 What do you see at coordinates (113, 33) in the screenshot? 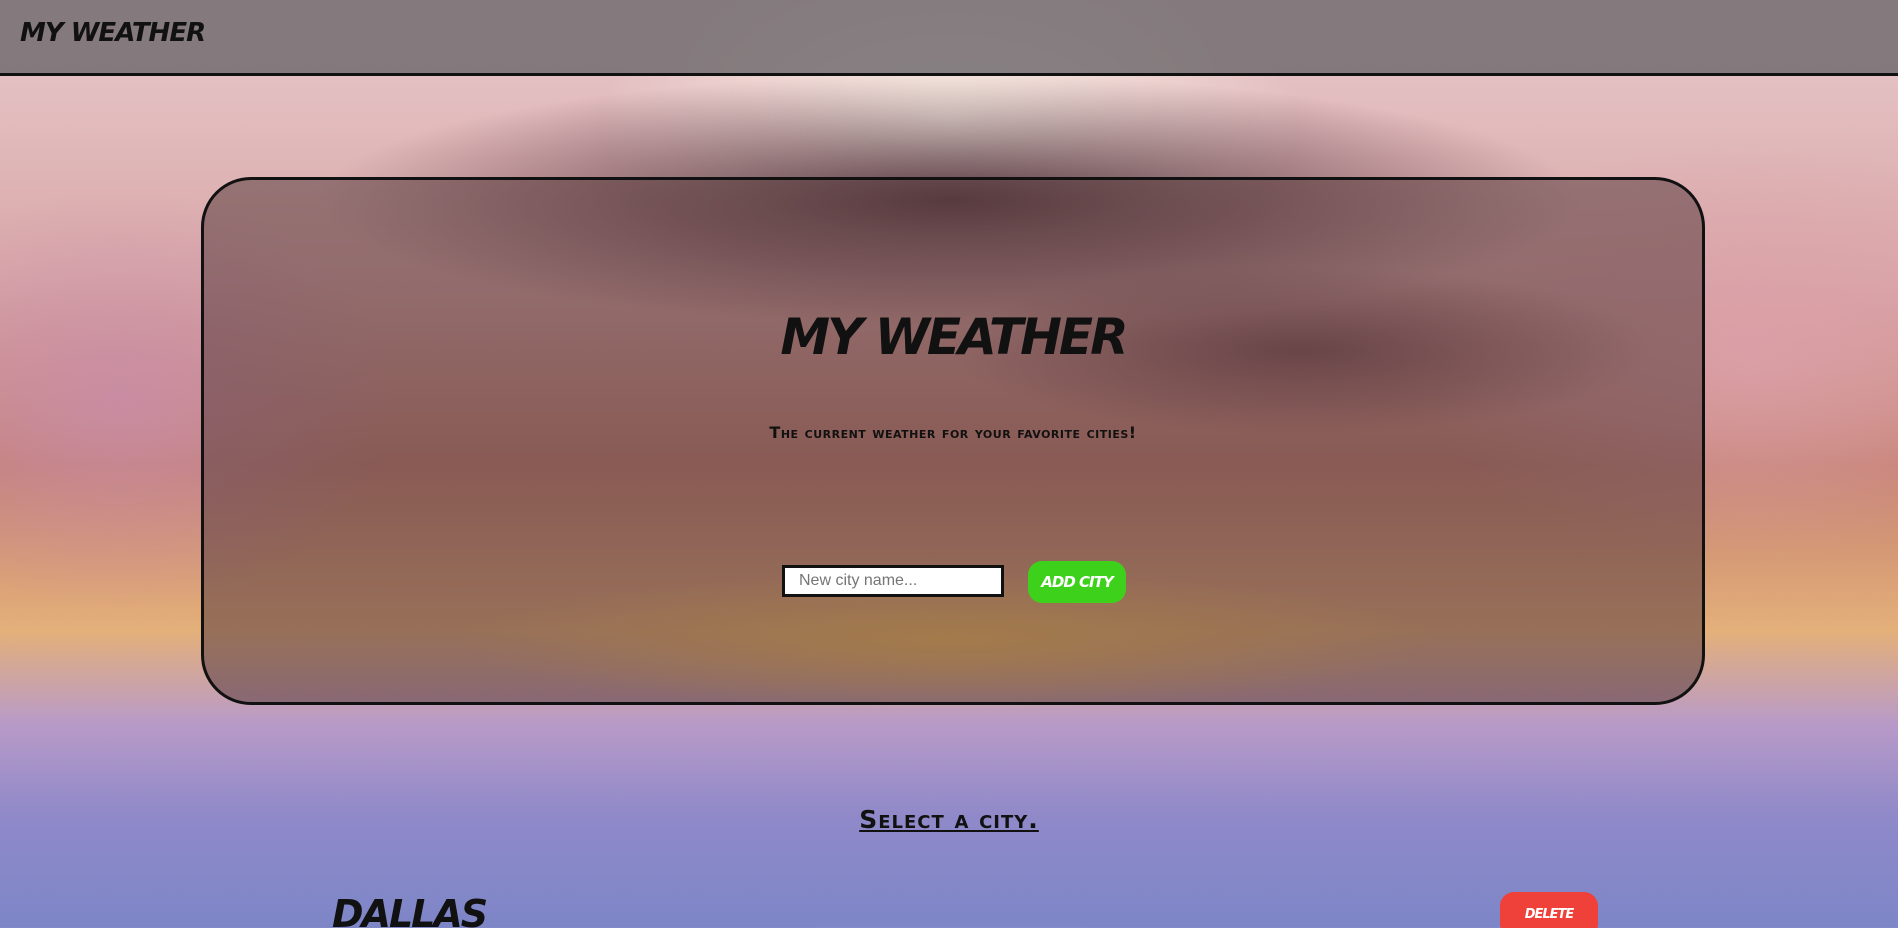
I see `brand-link: My Weather` at bounding box center [113, 33].